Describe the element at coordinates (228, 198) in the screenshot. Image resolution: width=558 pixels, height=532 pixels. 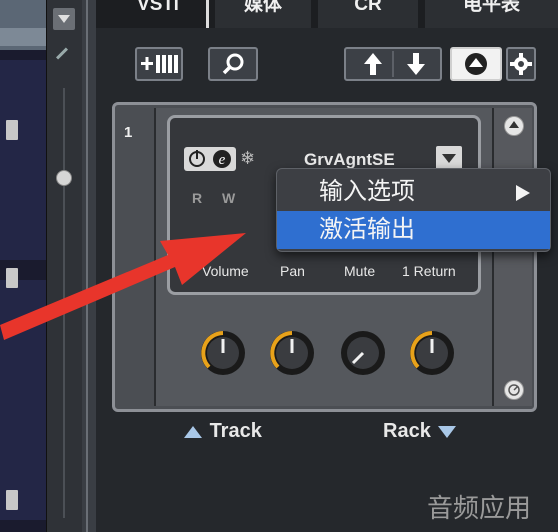
I see `write-automation-button: W` at that location.